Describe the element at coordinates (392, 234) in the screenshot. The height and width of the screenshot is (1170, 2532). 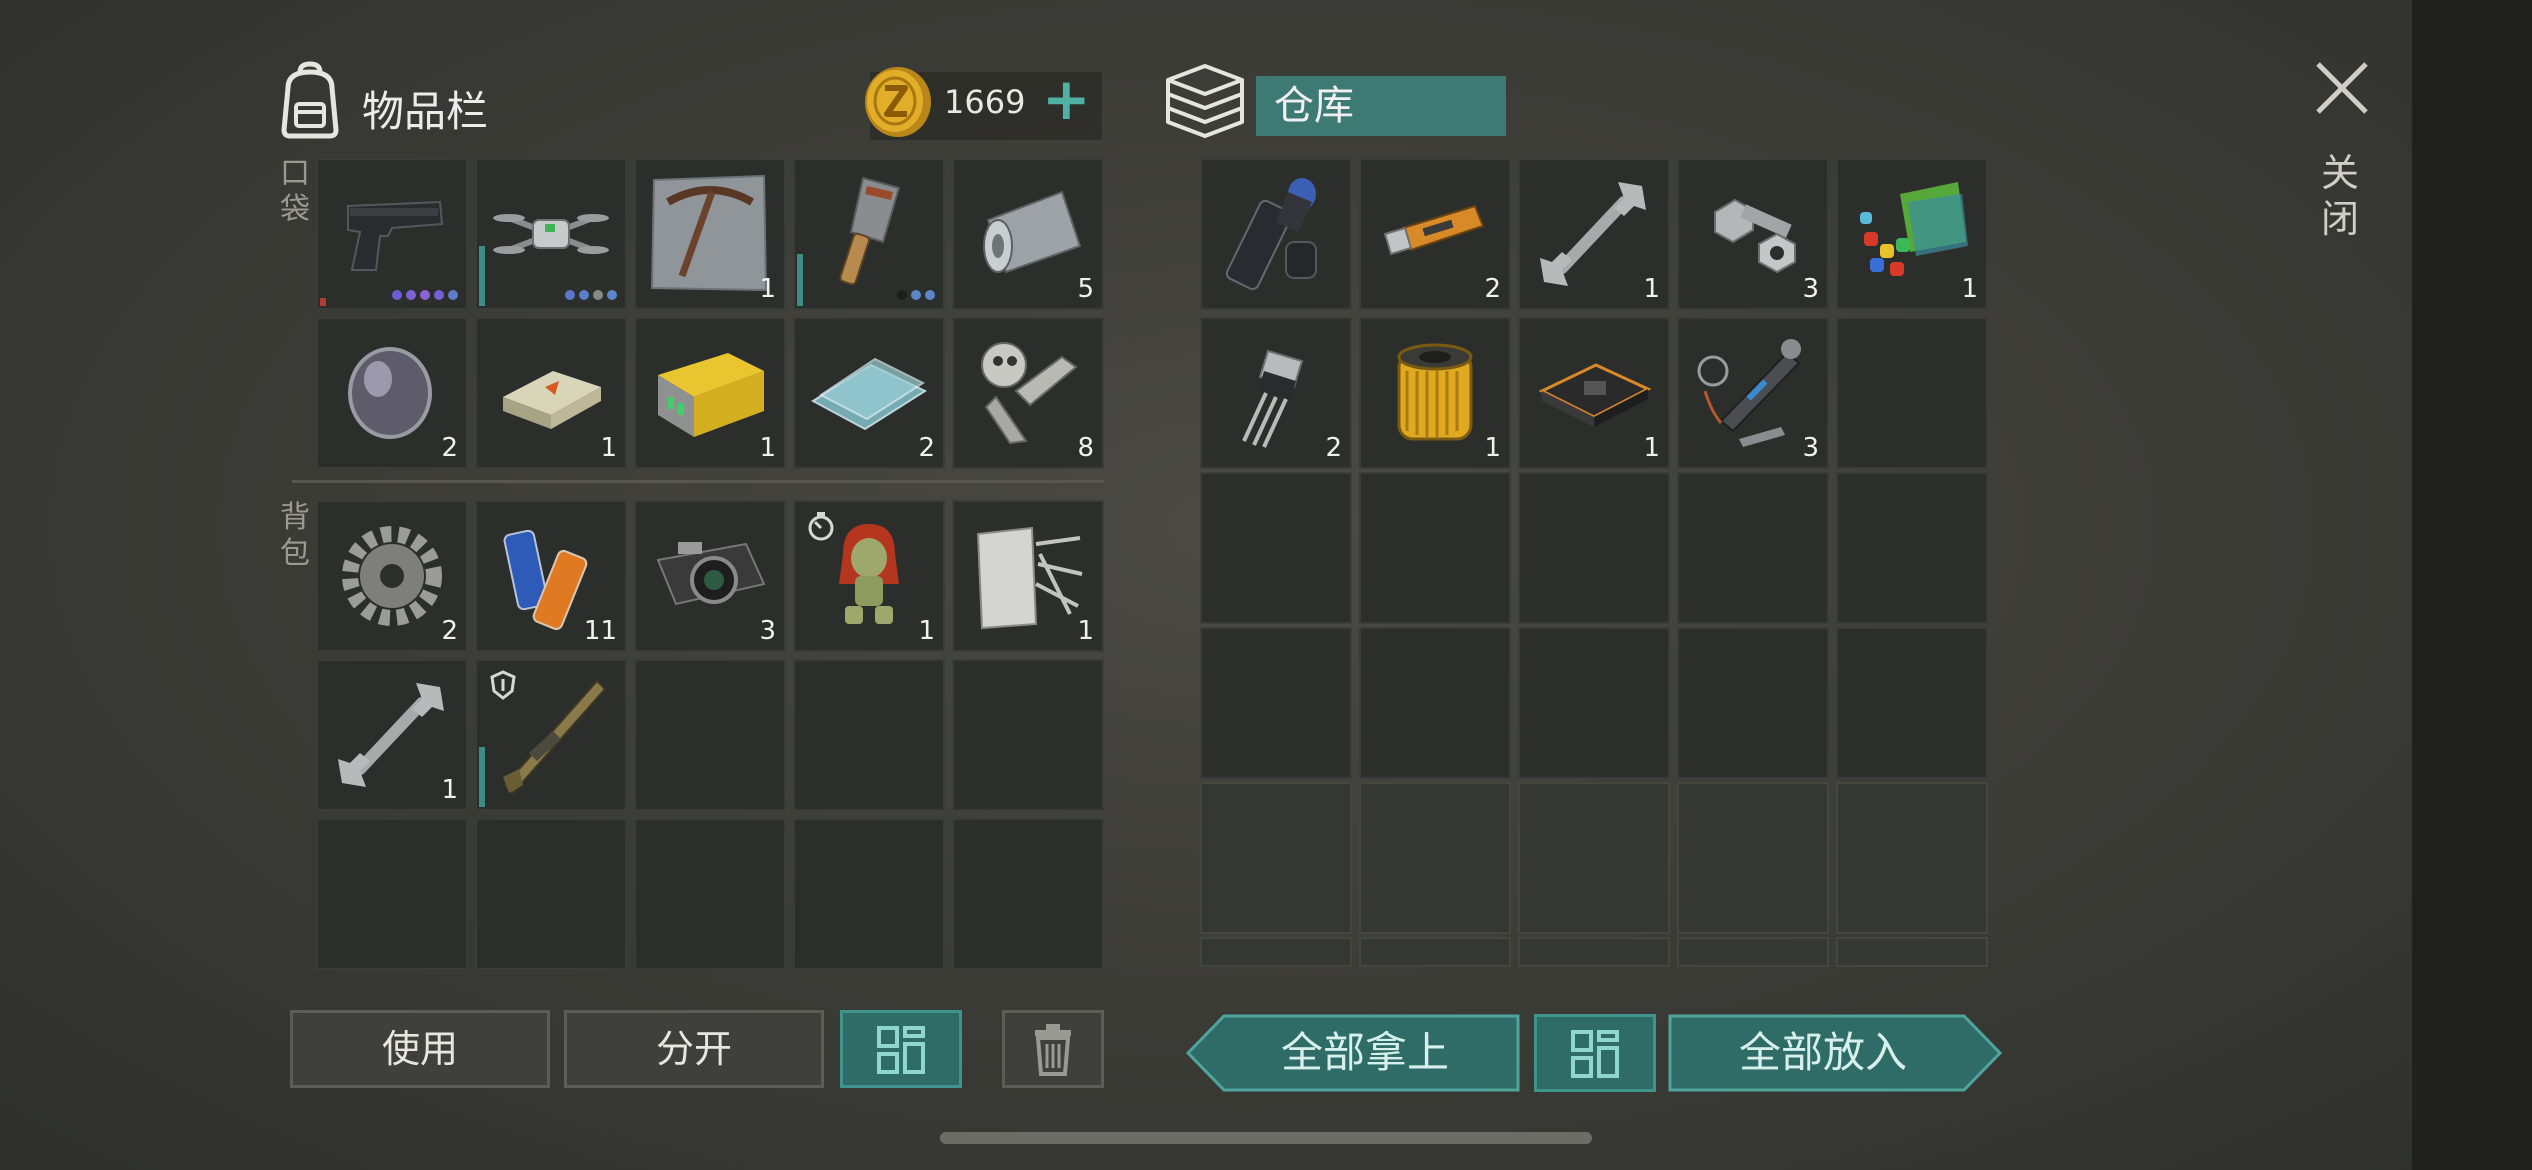
I see `pocket-slot-pistol` at that location.